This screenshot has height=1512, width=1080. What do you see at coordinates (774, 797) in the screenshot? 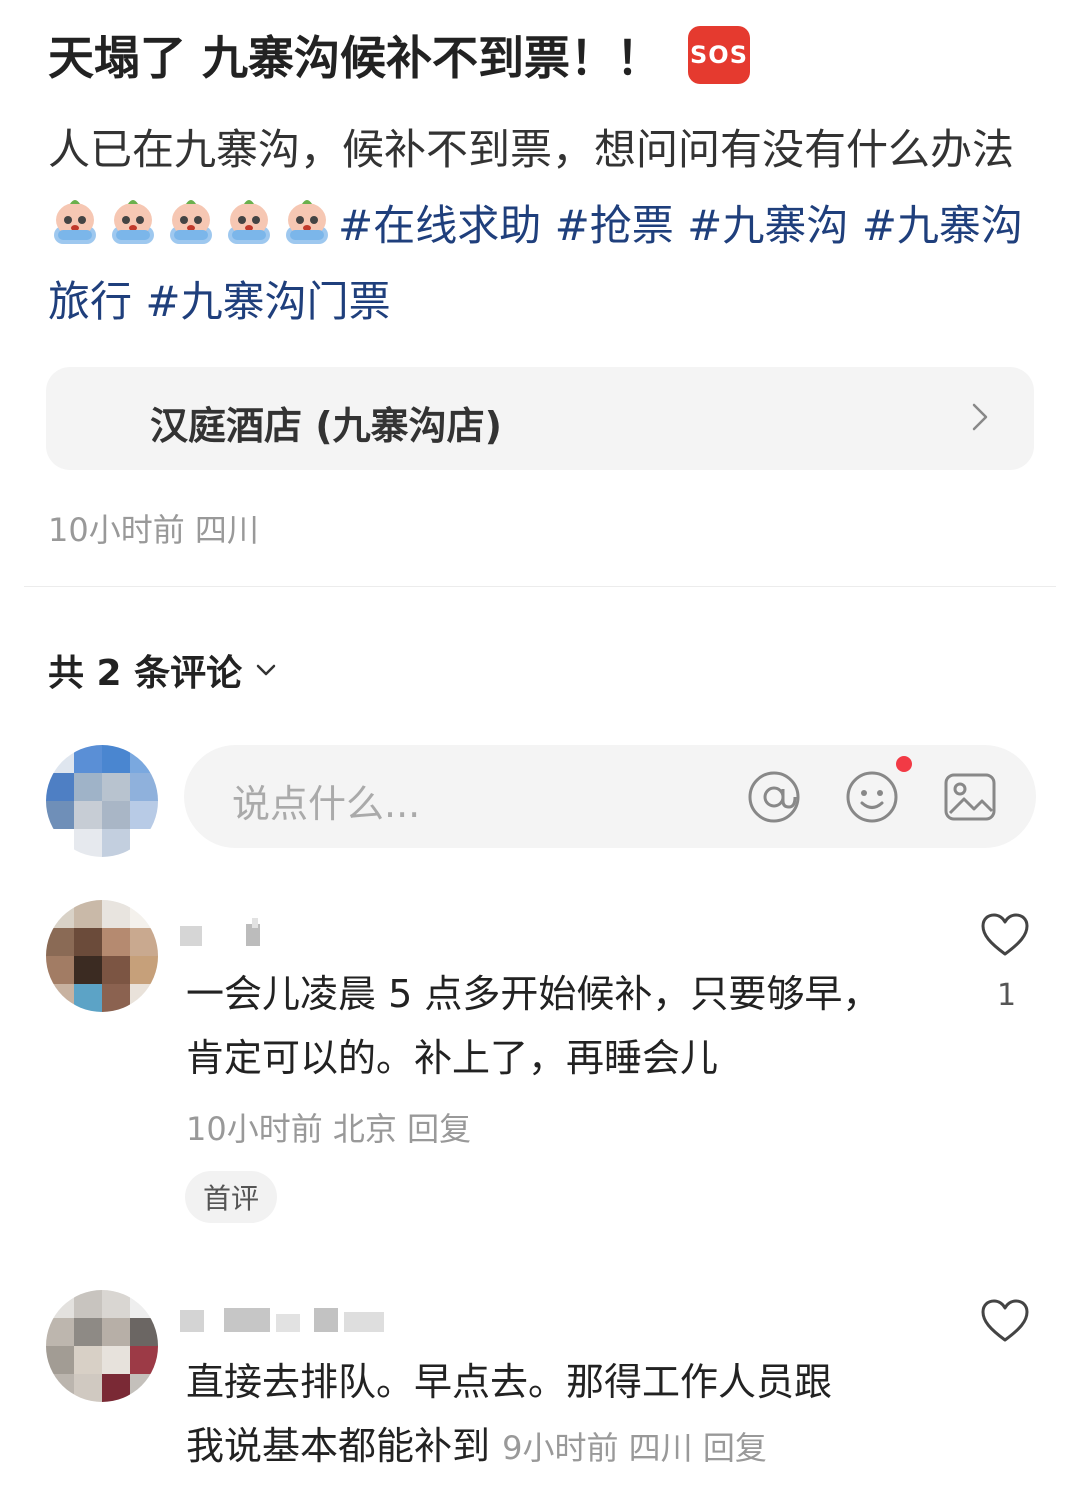
I see `mention-icon` at bounding box center [774, 797].